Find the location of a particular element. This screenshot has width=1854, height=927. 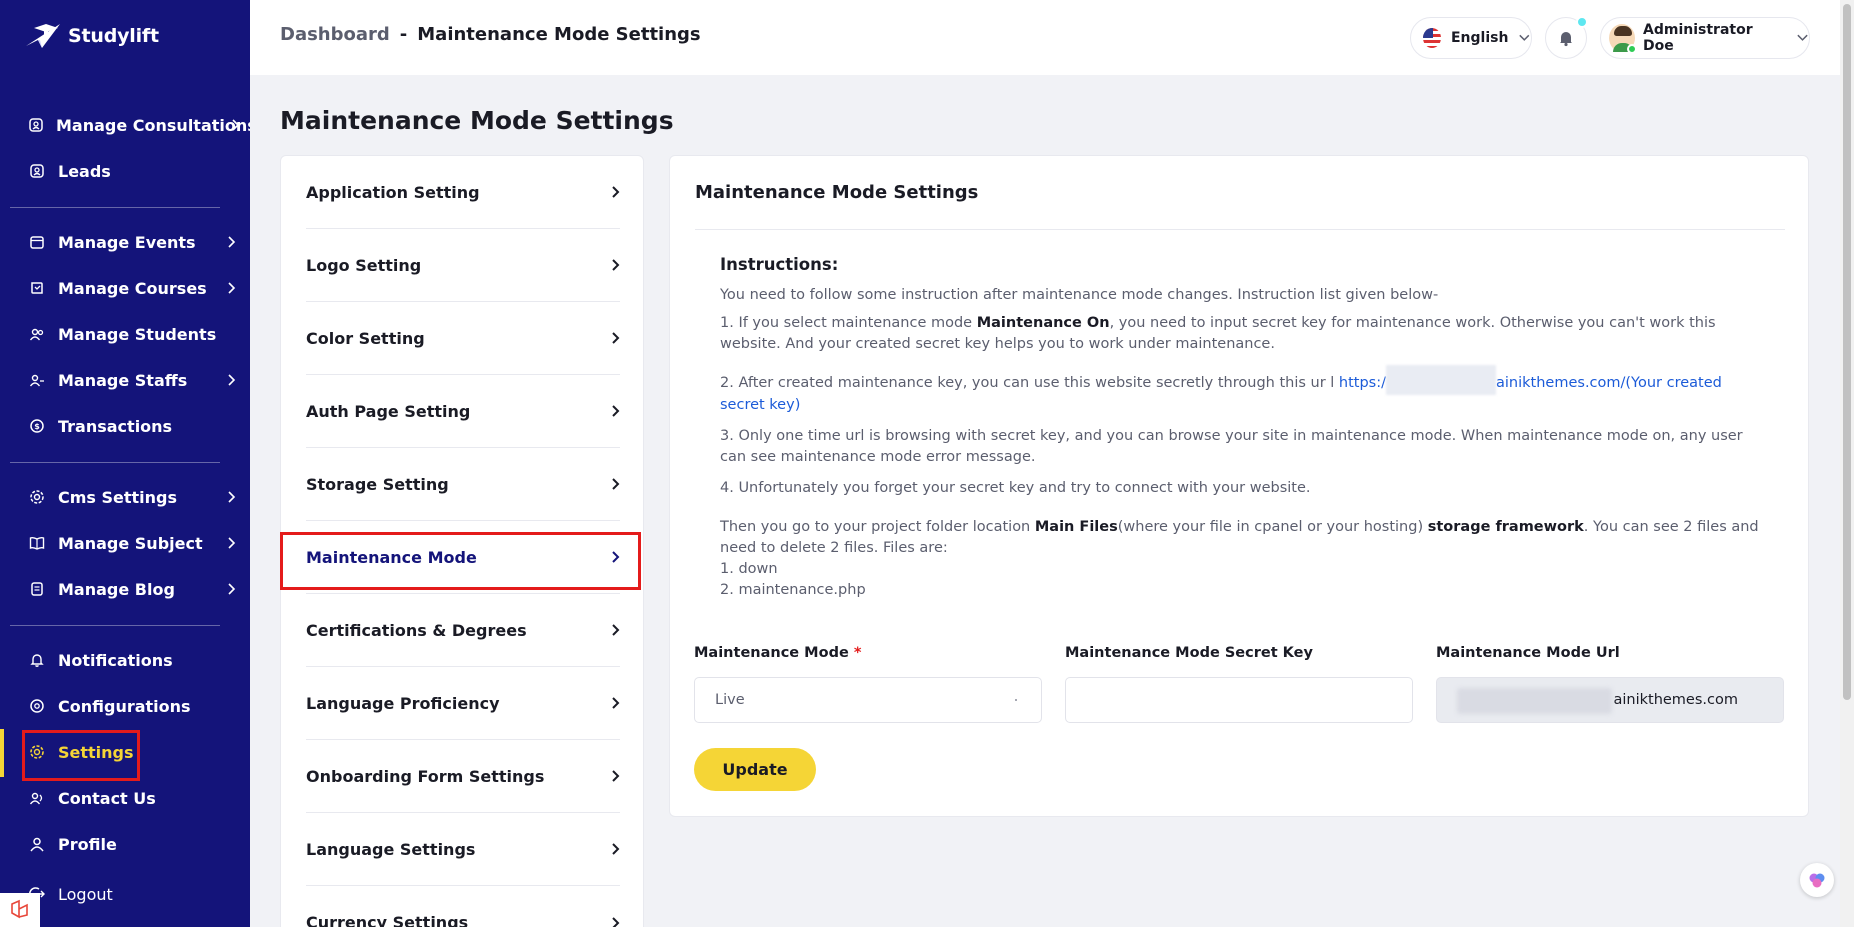

sidebar-item-manage-blog: Manage Blog is located at coordinates (125, 589).